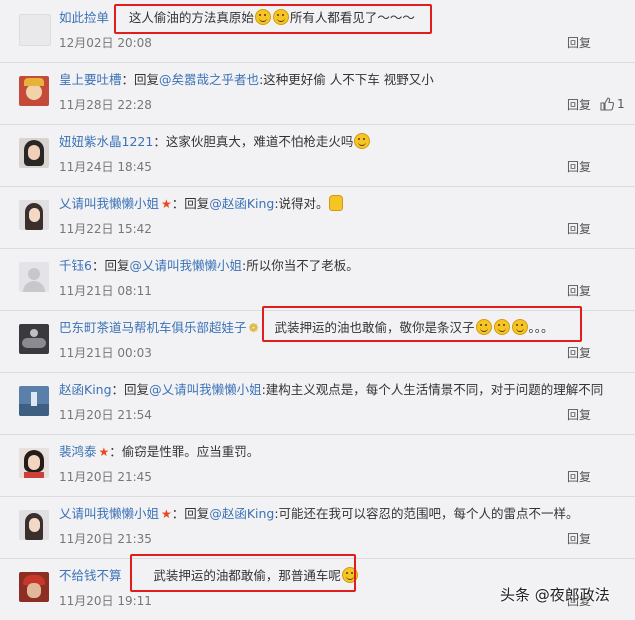 The width and height of the screenshot is (635, 620). Describe the element at coordinates (105, 477) in the screenshot. I see `comment-timestamp: 11月20日 21:45` at that location.